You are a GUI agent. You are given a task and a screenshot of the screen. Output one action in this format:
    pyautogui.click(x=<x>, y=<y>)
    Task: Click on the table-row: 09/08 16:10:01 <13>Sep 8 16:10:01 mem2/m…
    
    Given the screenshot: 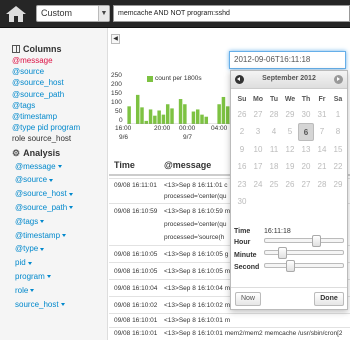 What is the action you would take?
    pyautogui.click(x=229, y=333)
    